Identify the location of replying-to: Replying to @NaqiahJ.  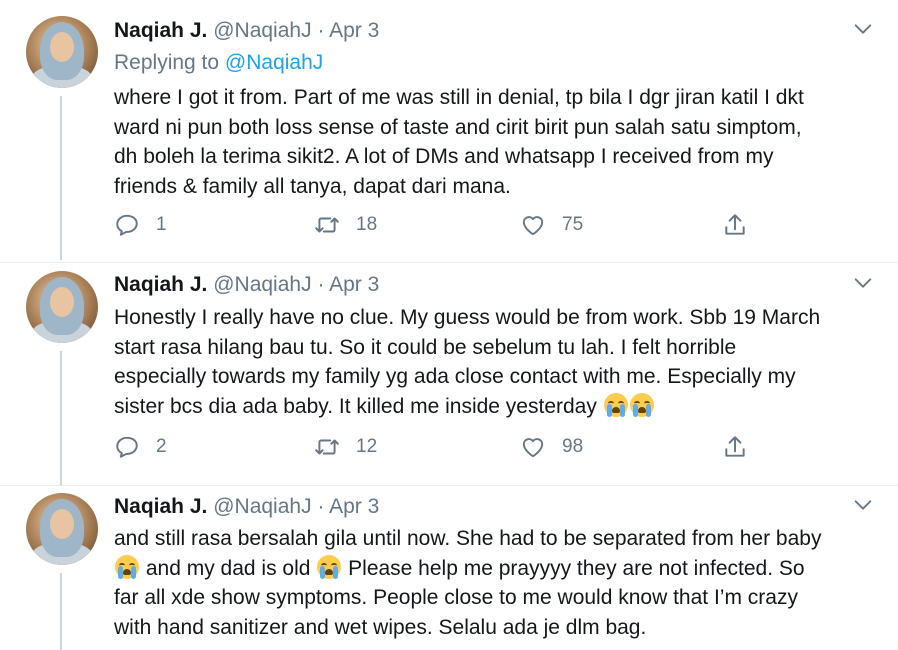
(218, 63).